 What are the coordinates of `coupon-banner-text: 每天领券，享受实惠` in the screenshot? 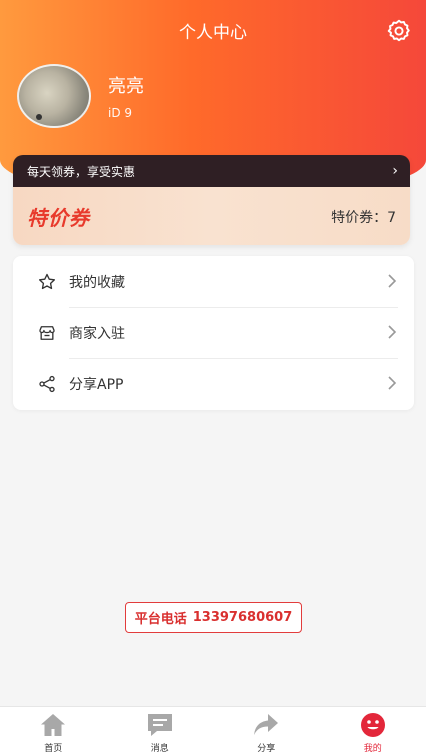 It's located at (81, 171).